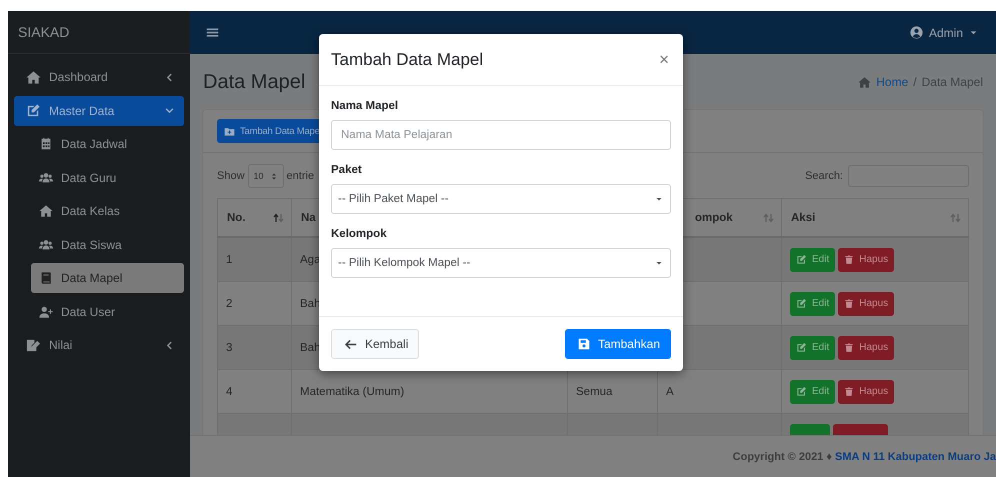 The height and width of the screenshot is (477, 996). What do you see at coordinates (892, 82) in the screenshot?
I see `breadcrumb-link: Home` at bounding box center [892, 82].